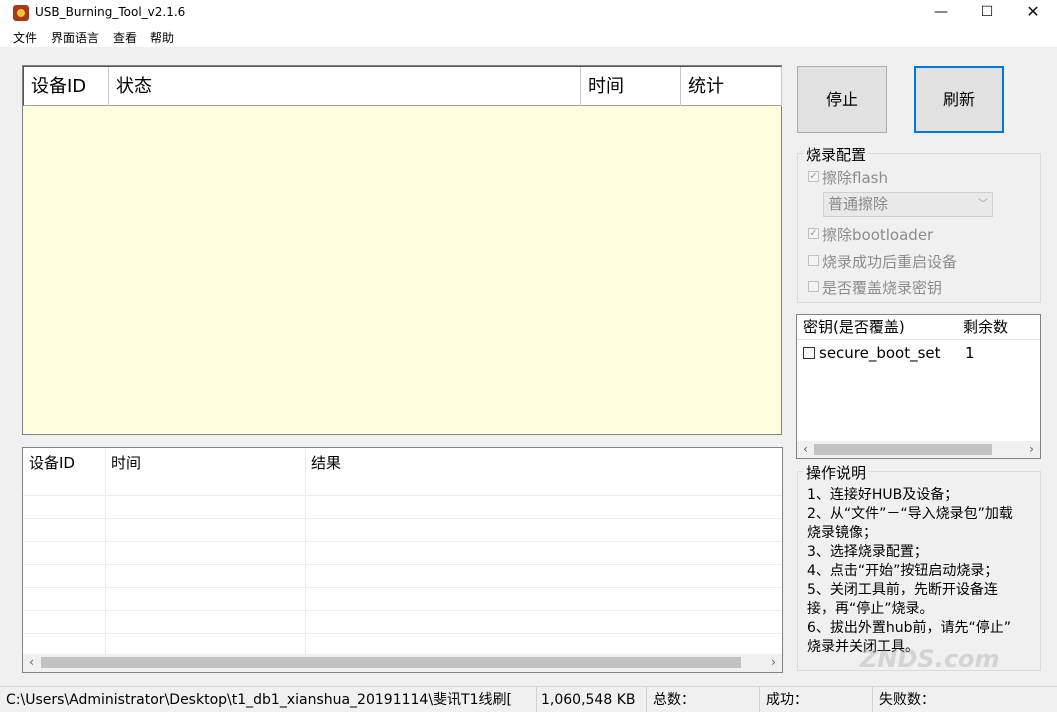  Describe the element at coordinates (75, 37) in the screenshot. I see `menu-language: 界面语言` at that location.